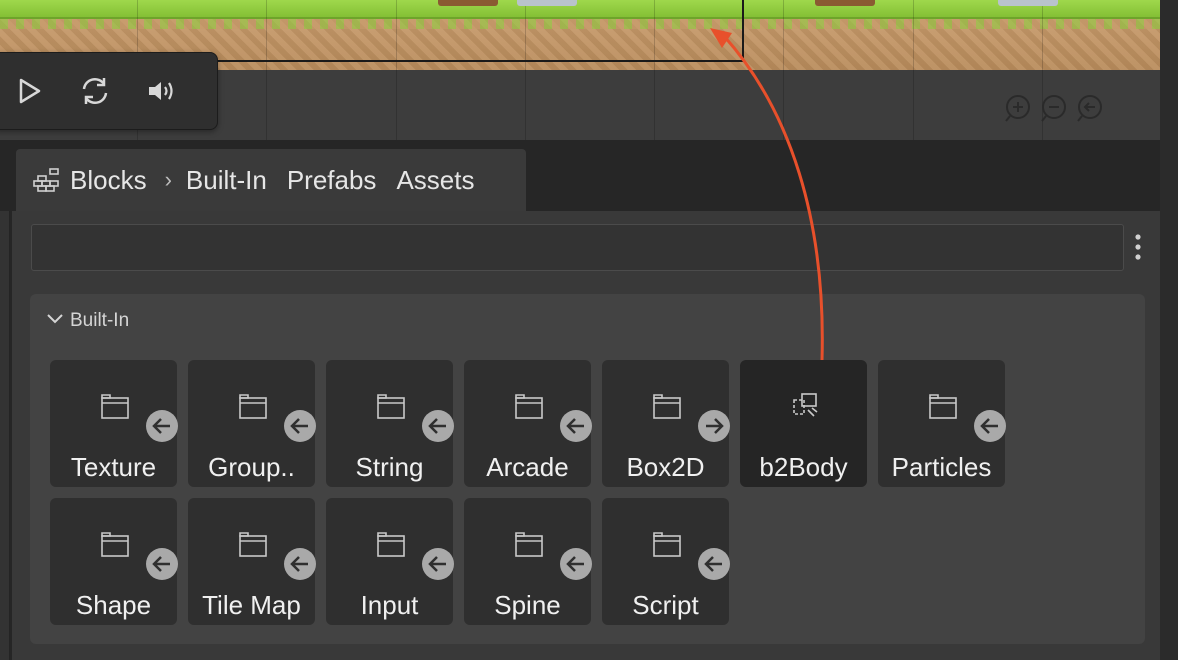 This screenshot has height=660, width=1178. I want to click on block-tile: Input, so click(390, 561).